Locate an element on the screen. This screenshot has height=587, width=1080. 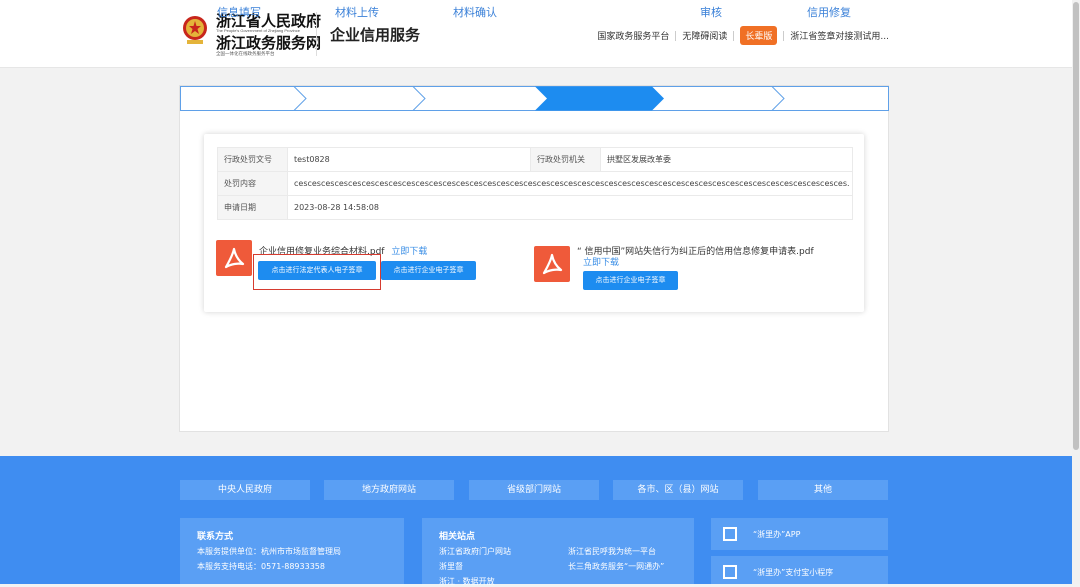
step-material-confirm: 材料确认 is located at coordinates (475, 12).